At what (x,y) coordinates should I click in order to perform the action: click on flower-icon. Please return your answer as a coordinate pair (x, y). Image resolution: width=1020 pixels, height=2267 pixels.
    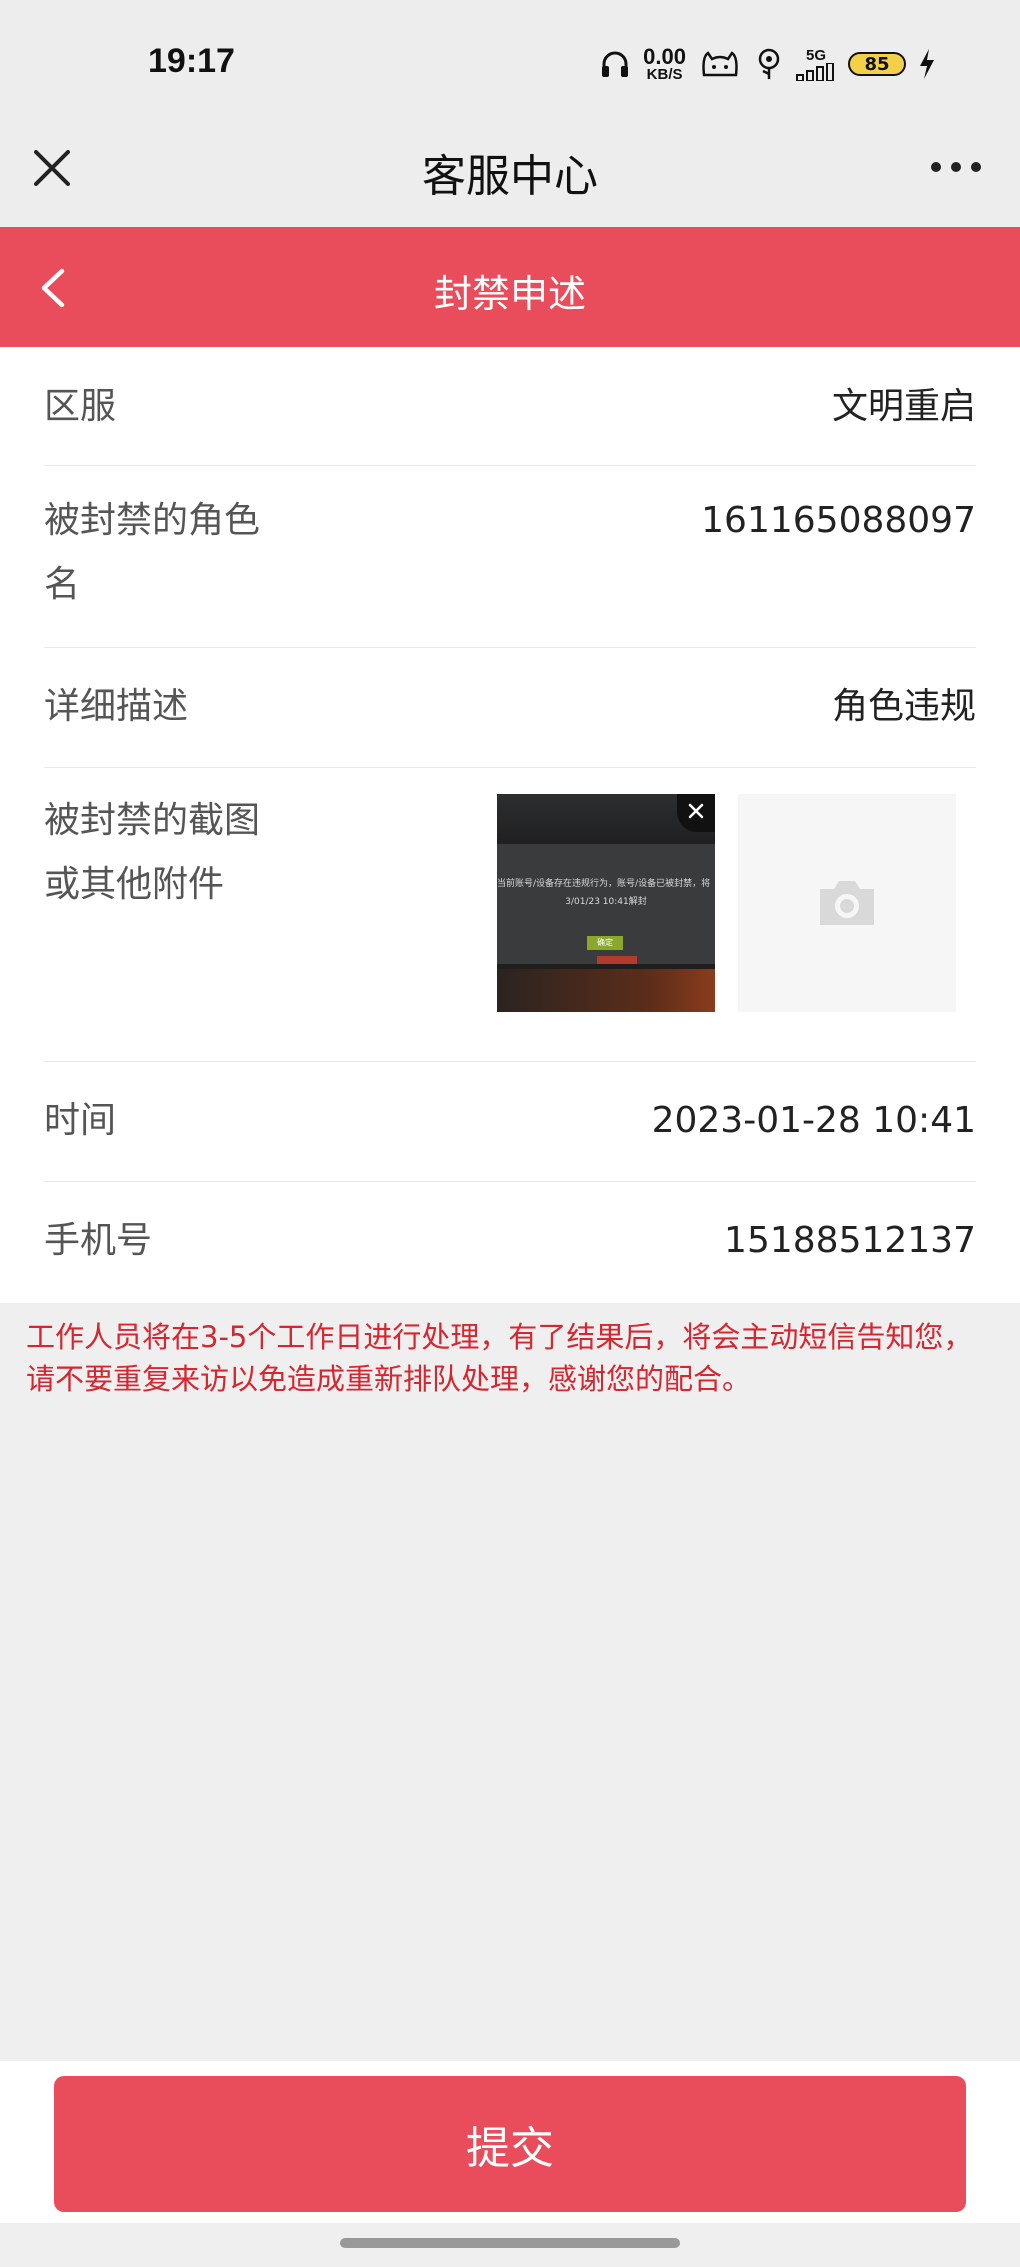
    Looking at the image, I should click on (769, 63).